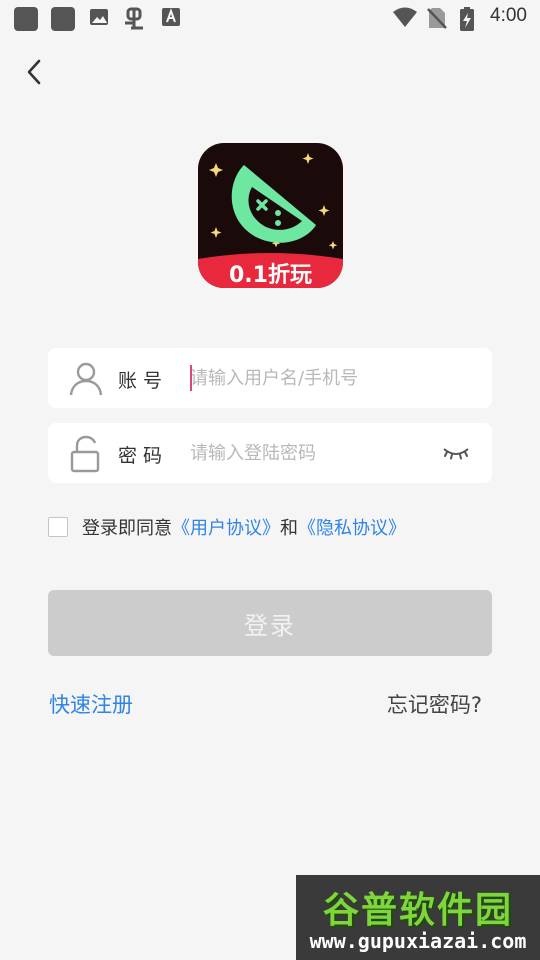 The width and height of the screenshot is (540, 960). Describe the element at coordinates (270, 623) in the screenshot. I see `login-button: 登录` at that location.